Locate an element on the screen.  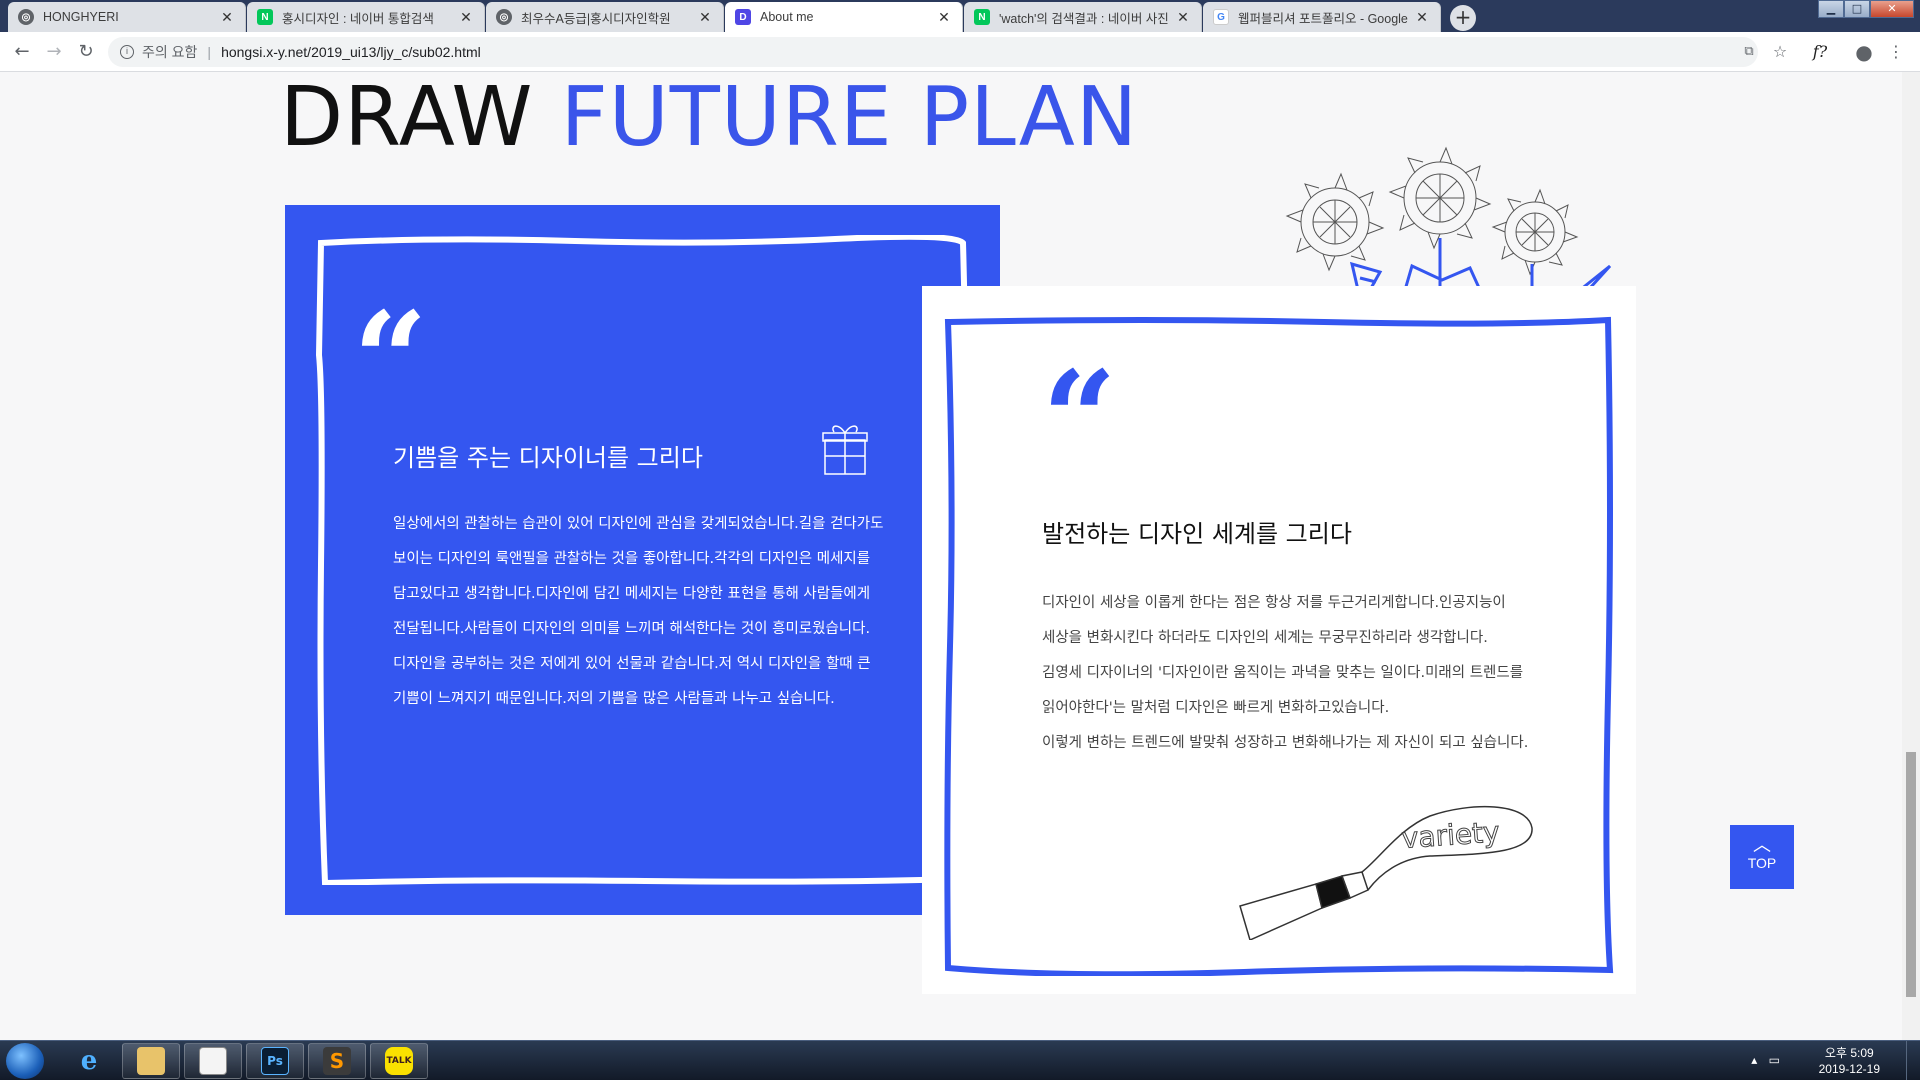
clock-time: 오후 5:09 is located at coordinates (1849, 1053).